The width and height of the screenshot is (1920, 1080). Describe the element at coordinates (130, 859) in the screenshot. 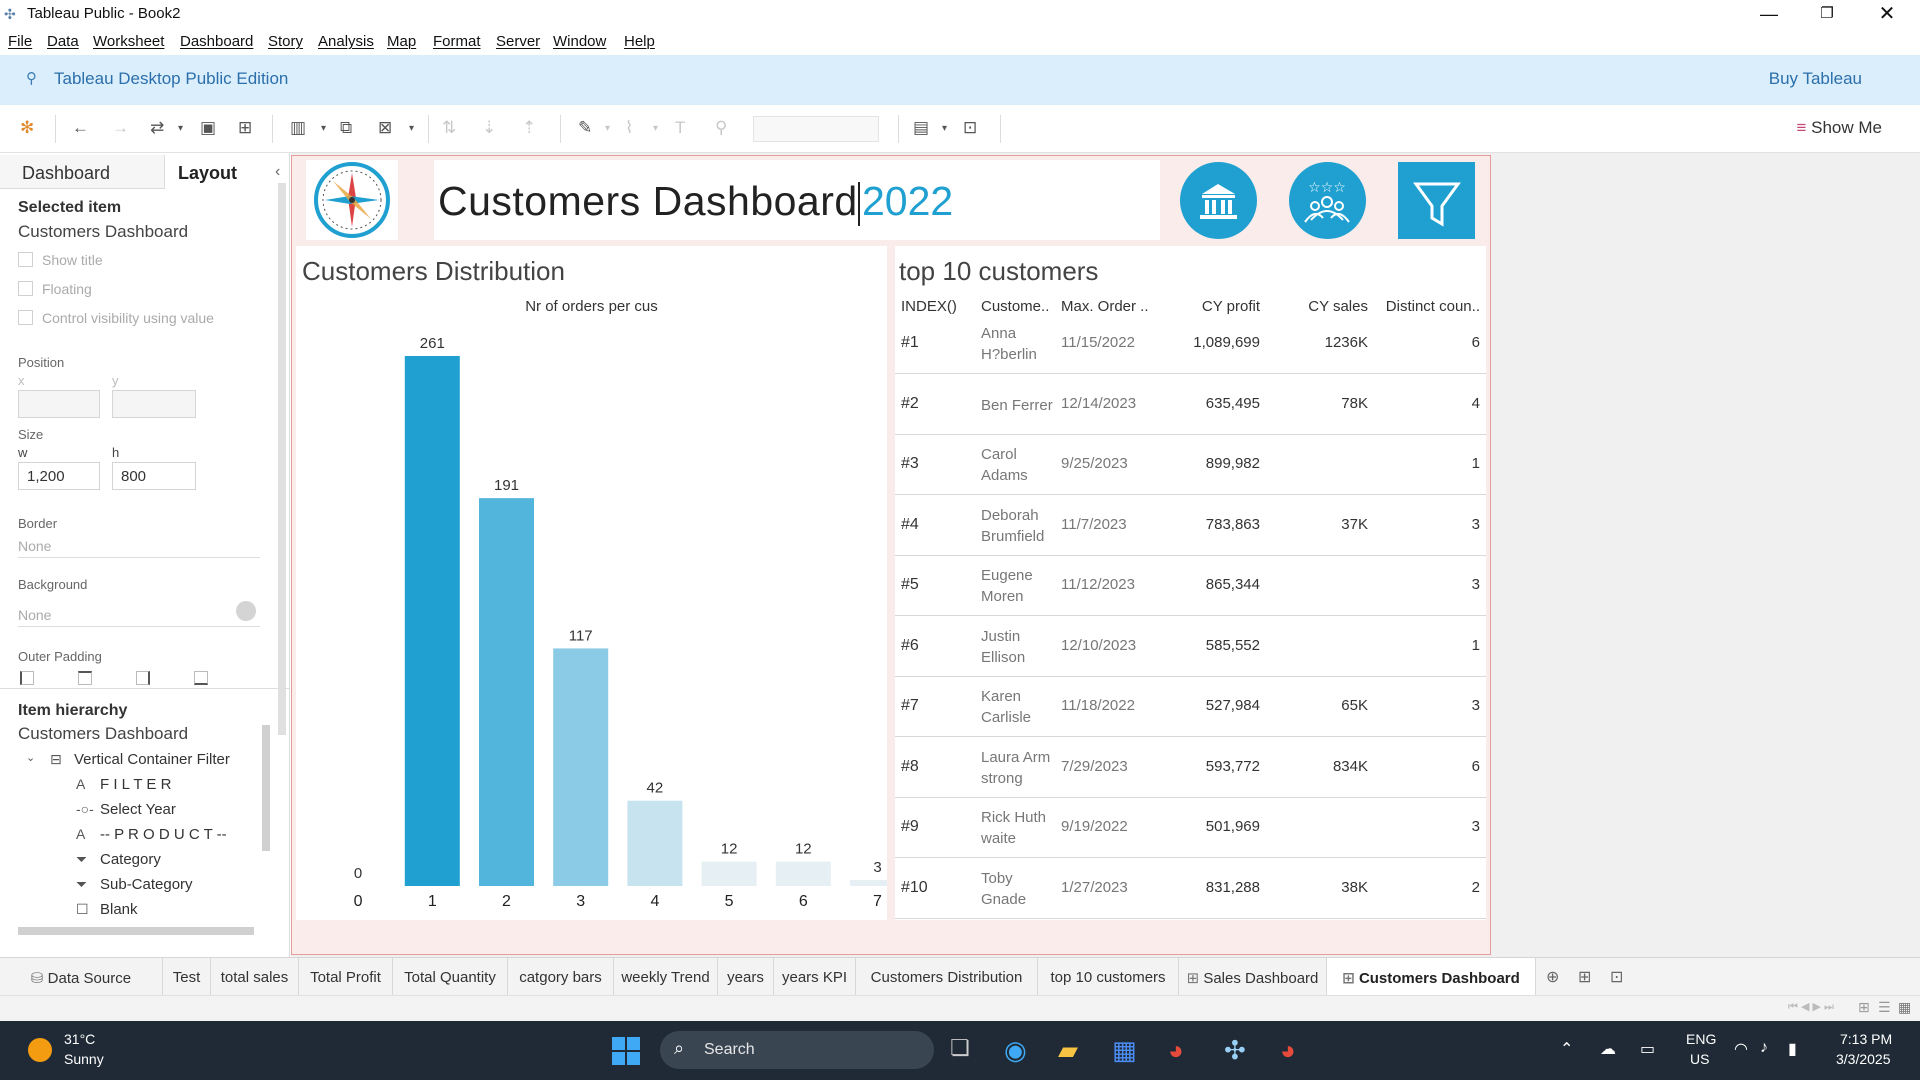

I see `hierarchy-item: Category` at that location.